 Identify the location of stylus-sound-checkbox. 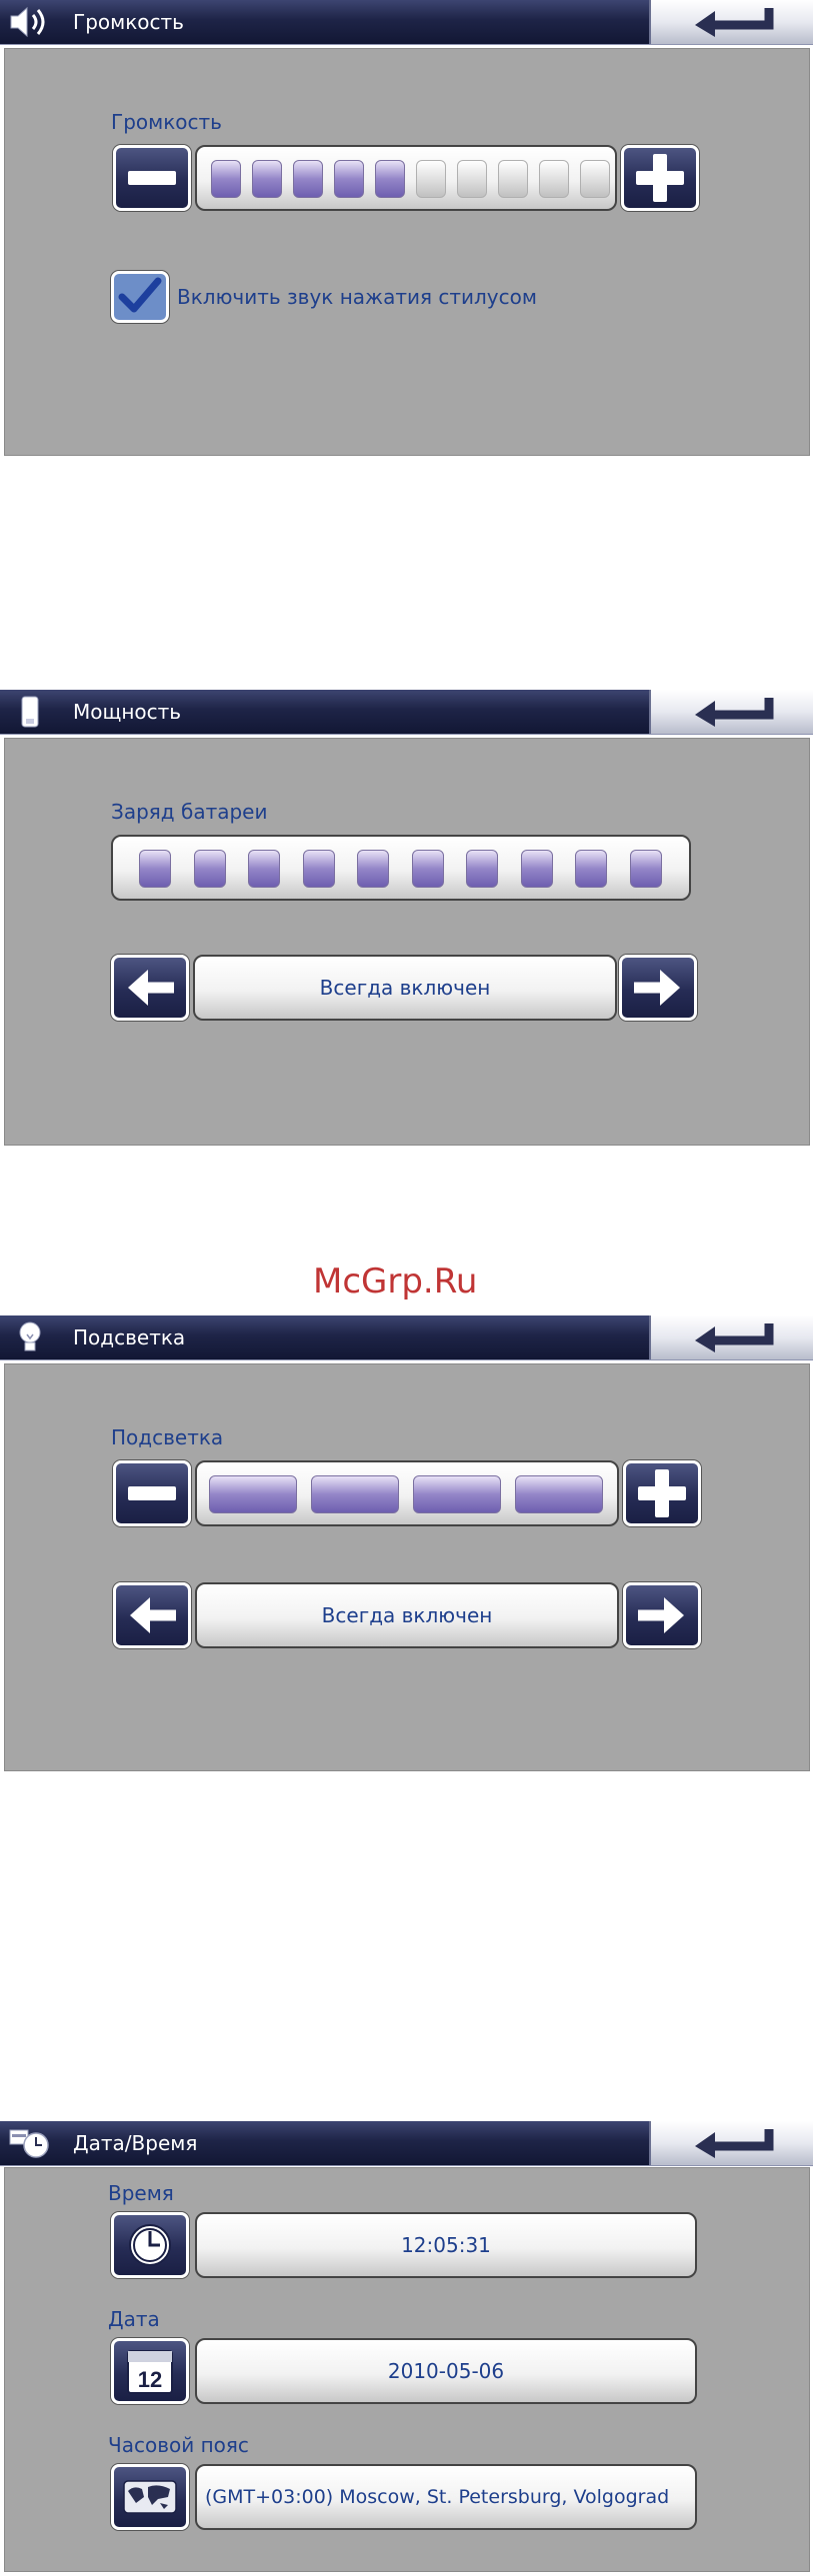
(140, 297).